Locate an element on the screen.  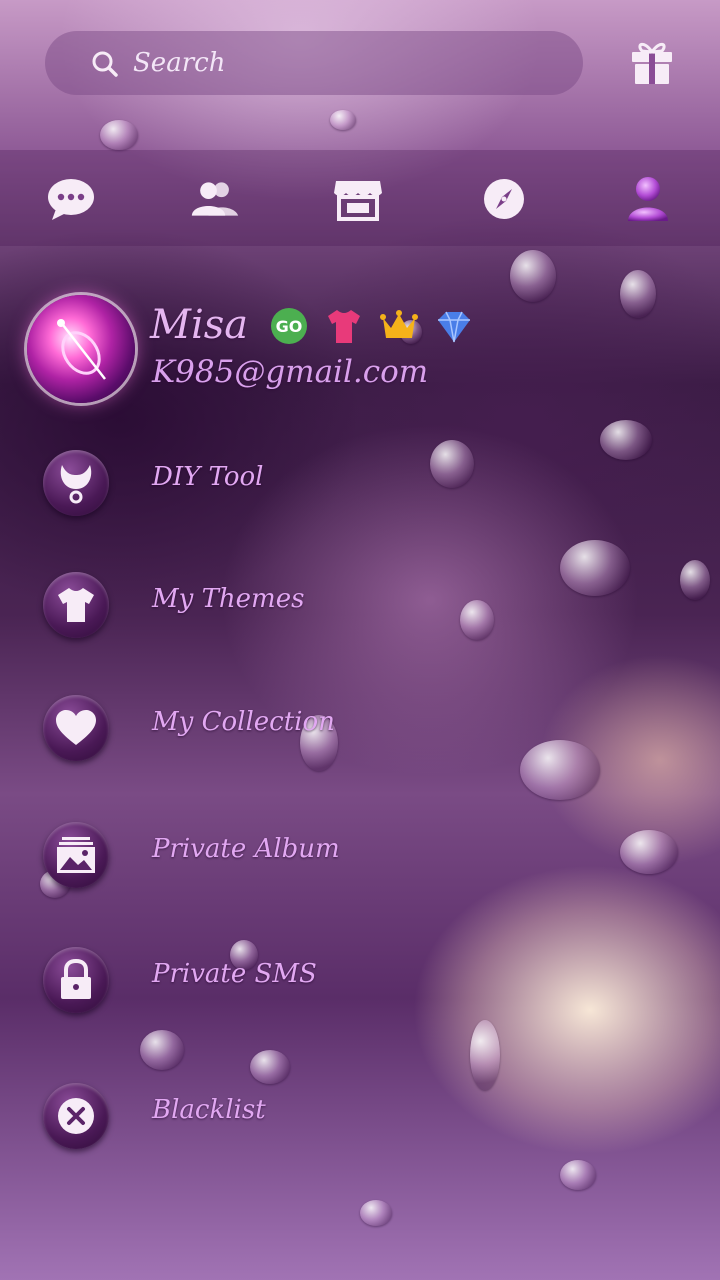
contacts-icon is located at coordinates (215, 199).